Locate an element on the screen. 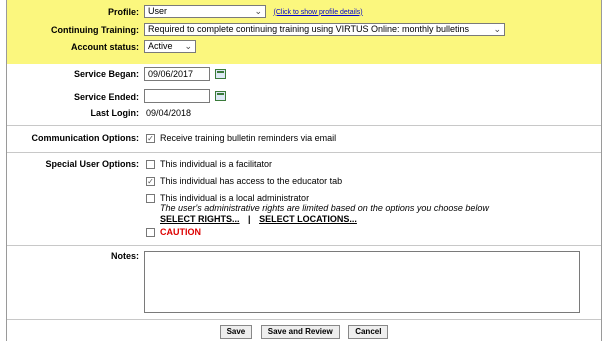 The width and height of the screenshot is (604, 341). facilitator-label: This individual is a facilitator is located at coordinates (216, 164).